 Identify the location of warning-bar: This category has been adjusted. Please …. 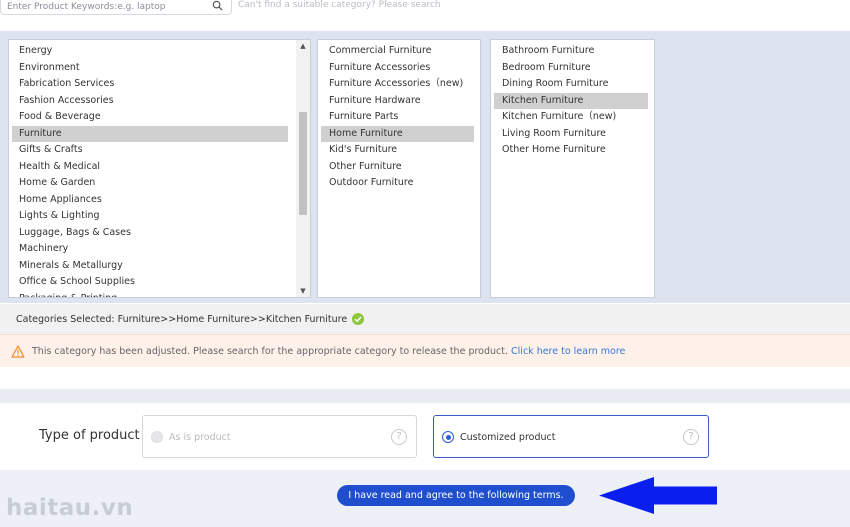
(425, 350).